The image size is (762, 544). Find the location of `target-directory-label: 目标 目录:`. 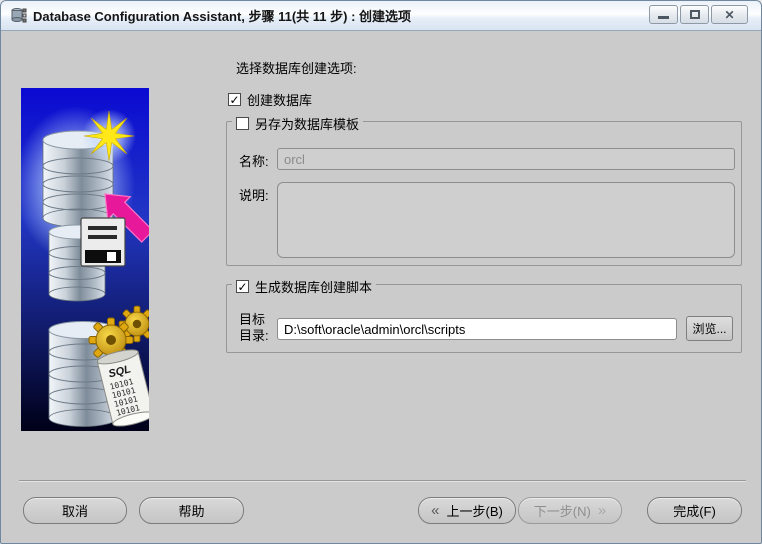

target-directory-label: 目标 目录: is located at coordinates (254, 327).